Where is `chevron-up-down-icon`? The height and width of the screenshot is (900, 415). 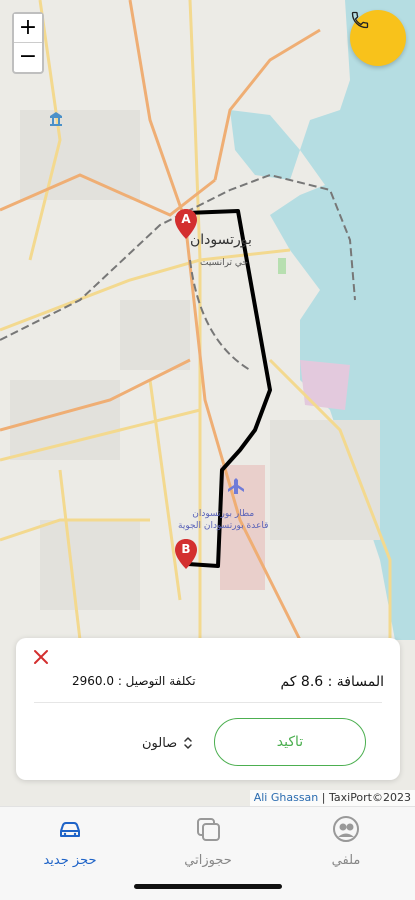 chevron-up-down-icon is located at coordinates (188, 743).